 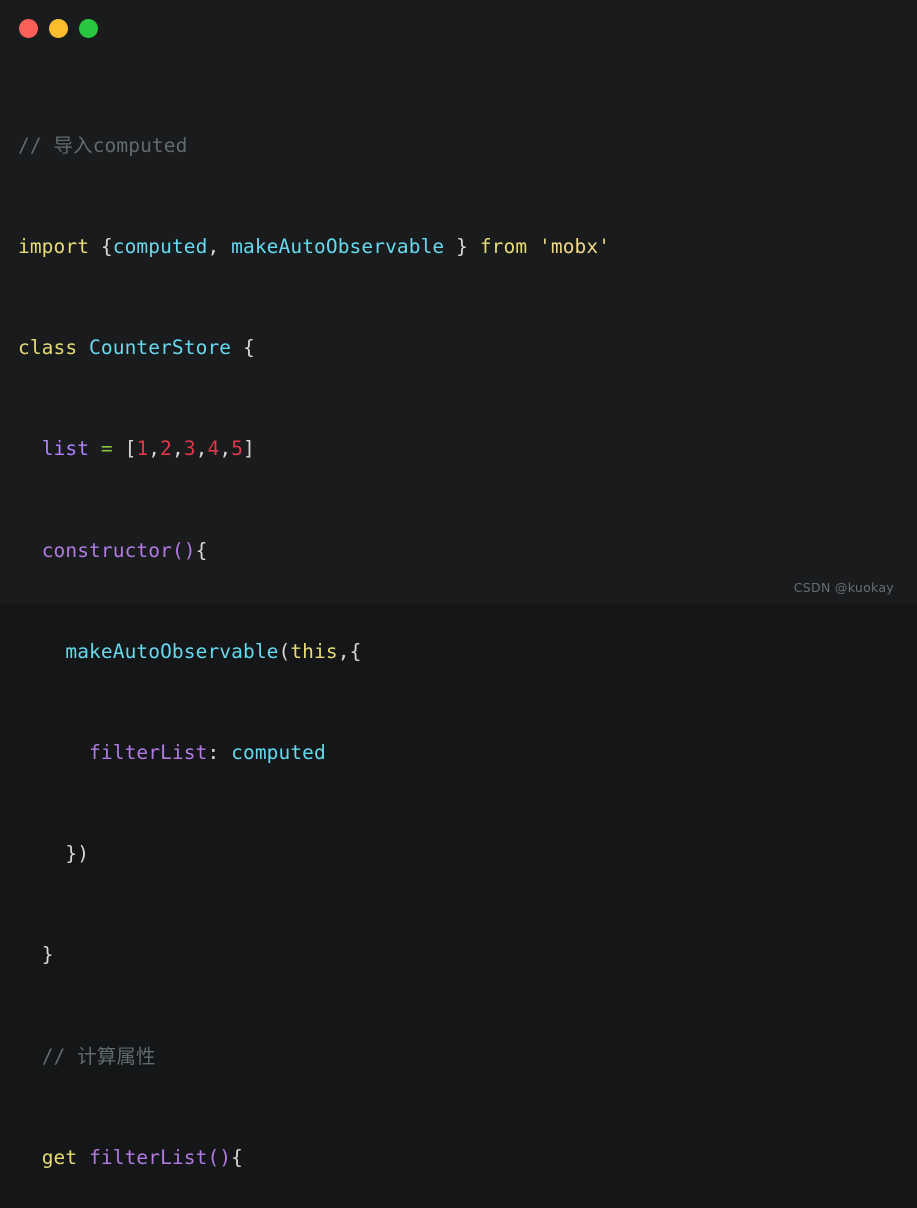 I want to click on keyword-token: from, so click(x=503, y=247).